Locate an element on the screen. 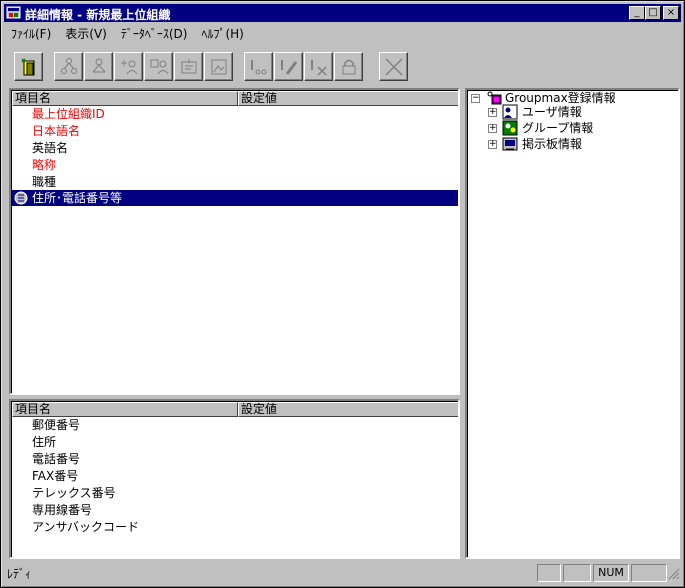 The image size is (685, 588). row-label: 郵便番号 is located at coordinates (56, 425).